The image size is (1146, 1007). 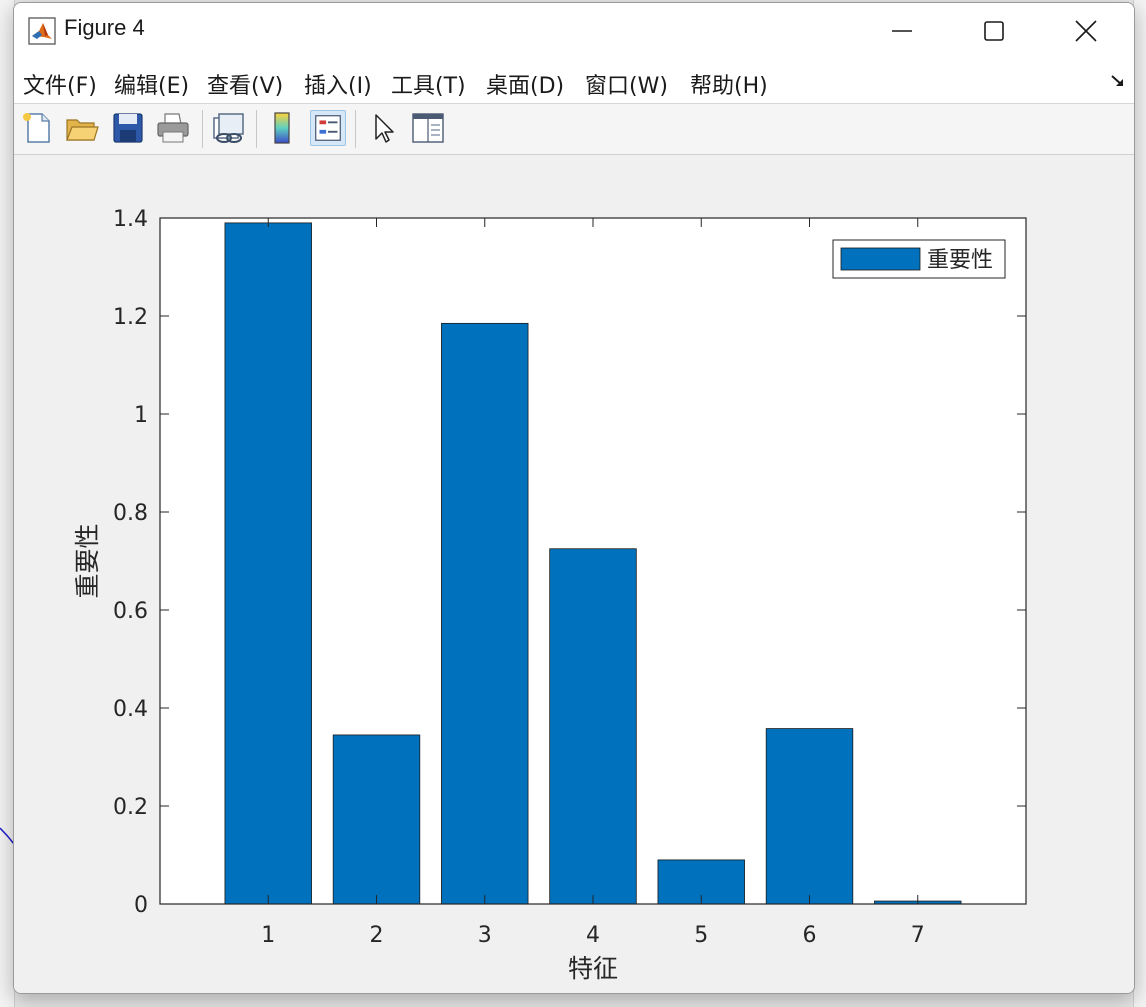 I want to click on y-tick-label: 0.6, so click(x=130, y=611).